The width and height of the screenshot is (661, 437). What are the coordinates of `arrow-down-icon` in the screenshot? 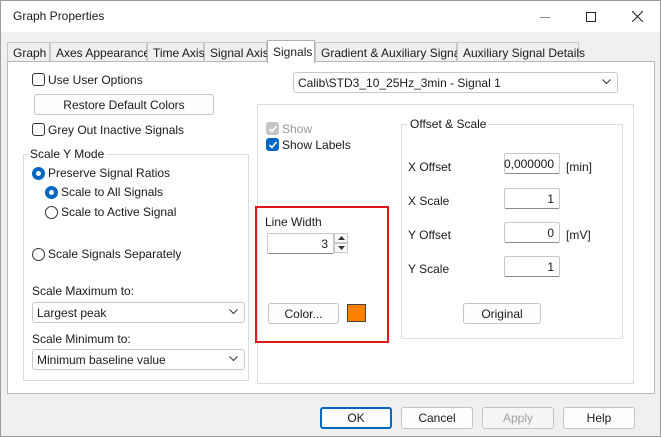 It's located at (341, 248).